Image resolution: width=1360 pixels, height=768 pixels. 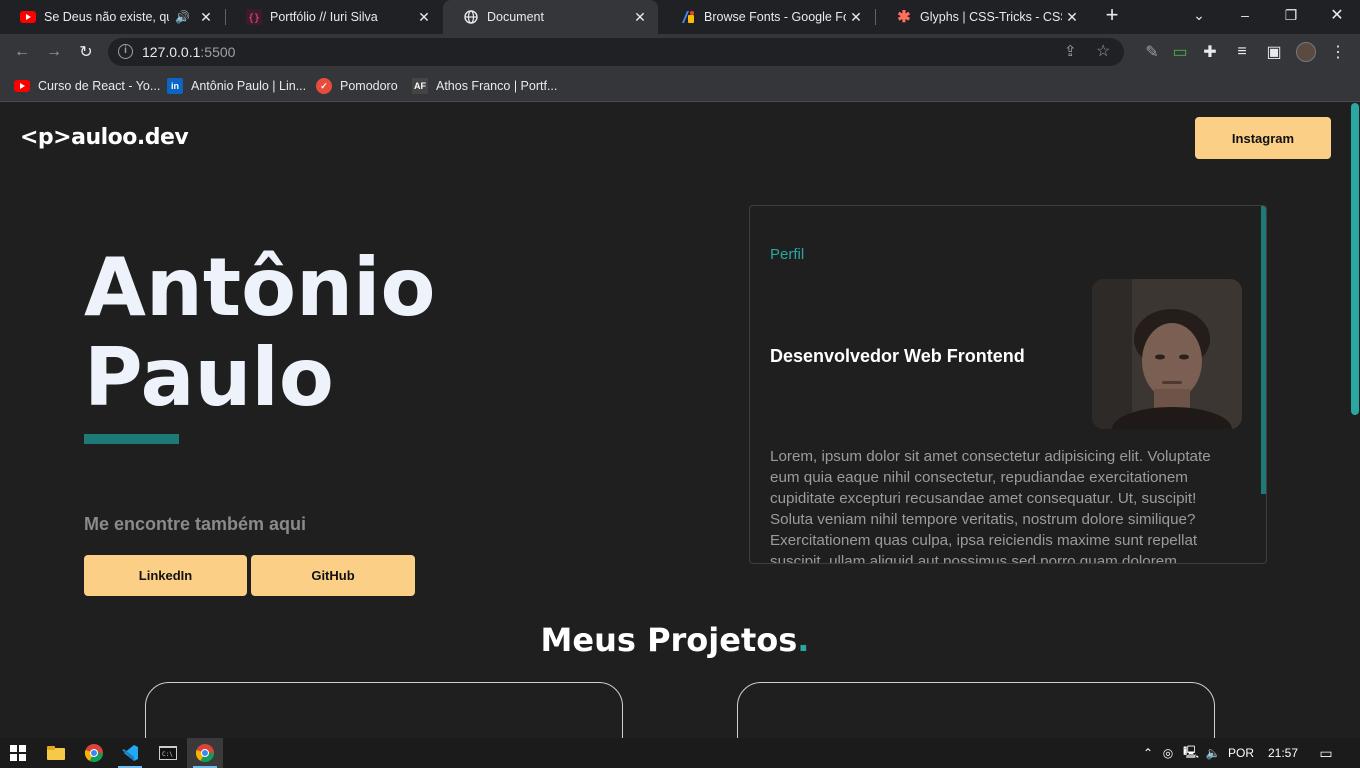 I want to click on minimize-button: –, so click(x=1245, y=15).